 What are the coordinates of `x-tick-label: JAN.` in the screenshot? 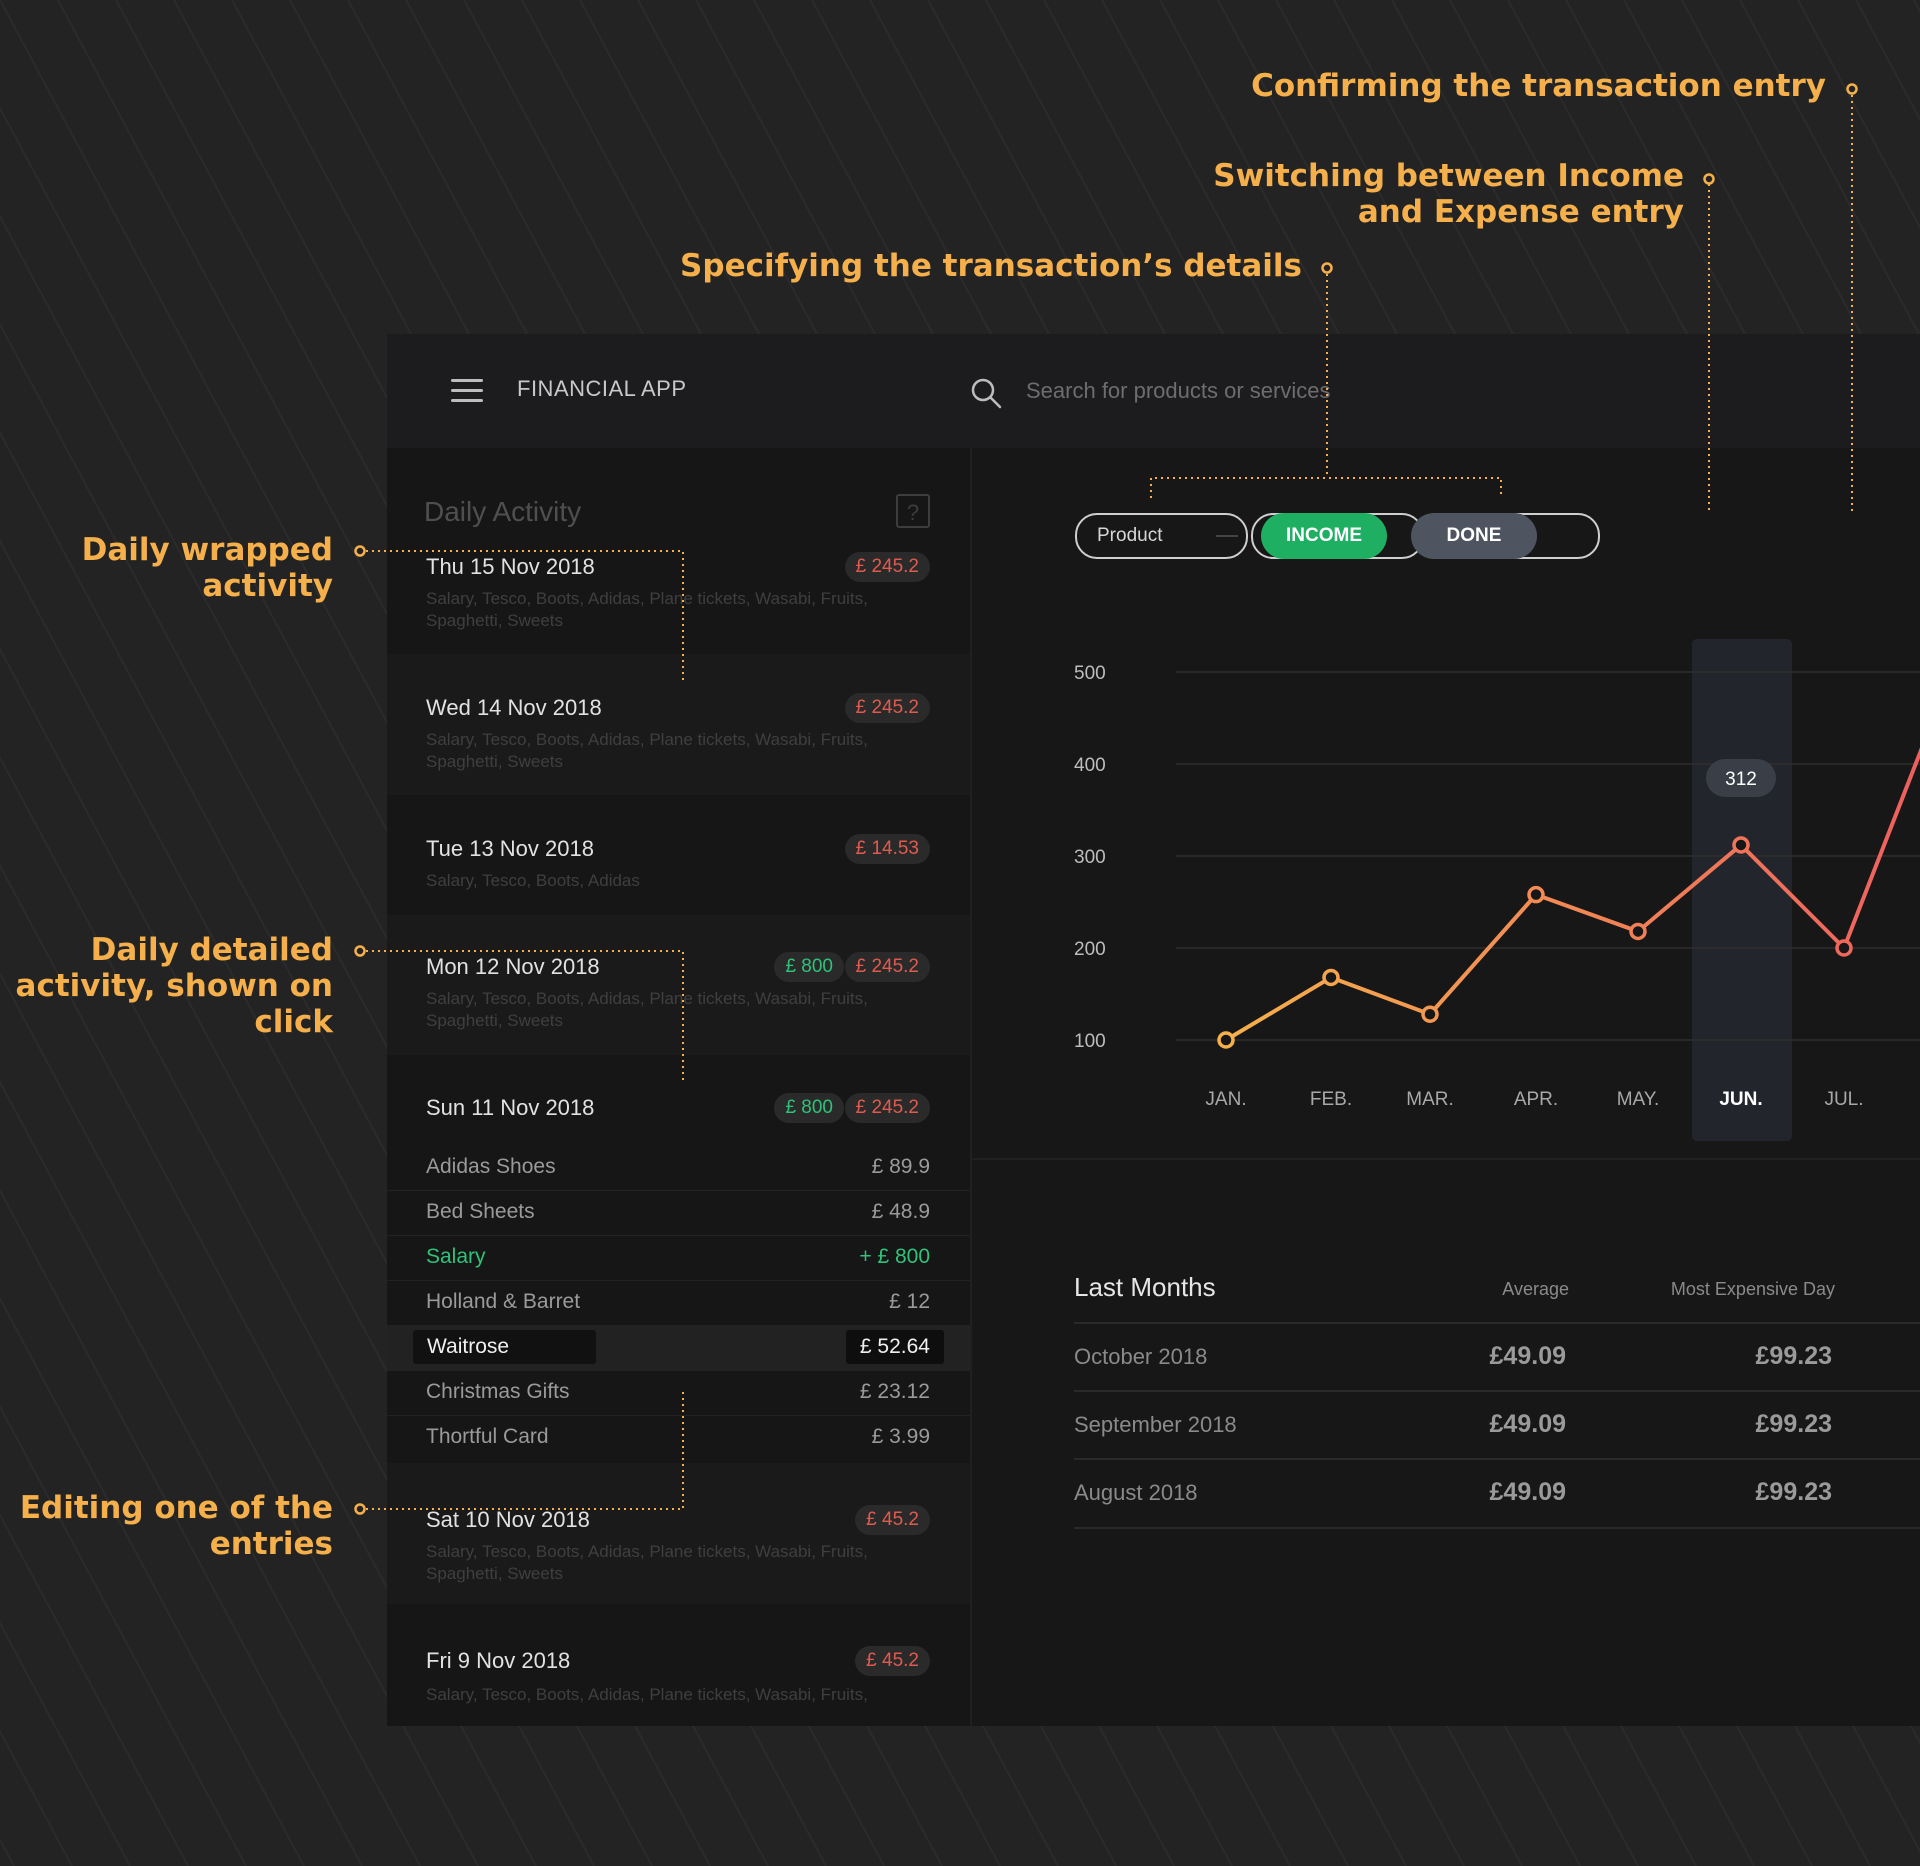 It's located at (1225, 1099).